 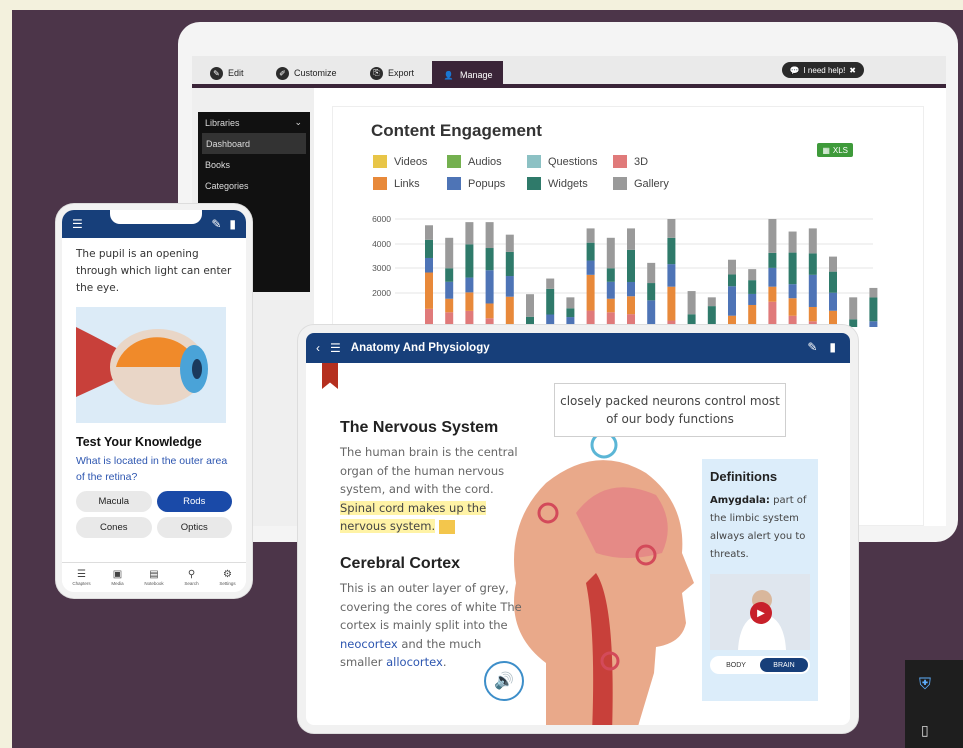 What do you see at coordinates (467, 75) in the screenshot?
I see `tab-manage: 👤 Manage` at bounding box center [467, 75].